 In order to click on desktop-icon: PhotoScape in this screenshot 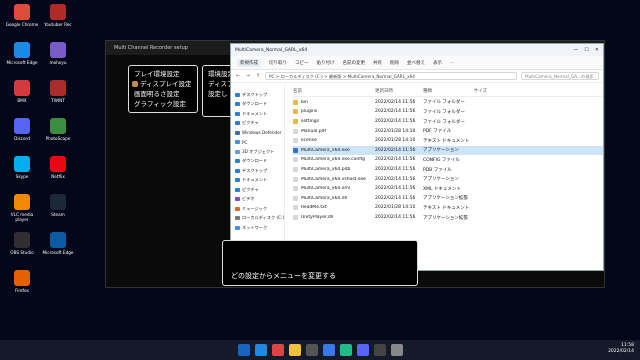, I will do `click(58, 137)`.